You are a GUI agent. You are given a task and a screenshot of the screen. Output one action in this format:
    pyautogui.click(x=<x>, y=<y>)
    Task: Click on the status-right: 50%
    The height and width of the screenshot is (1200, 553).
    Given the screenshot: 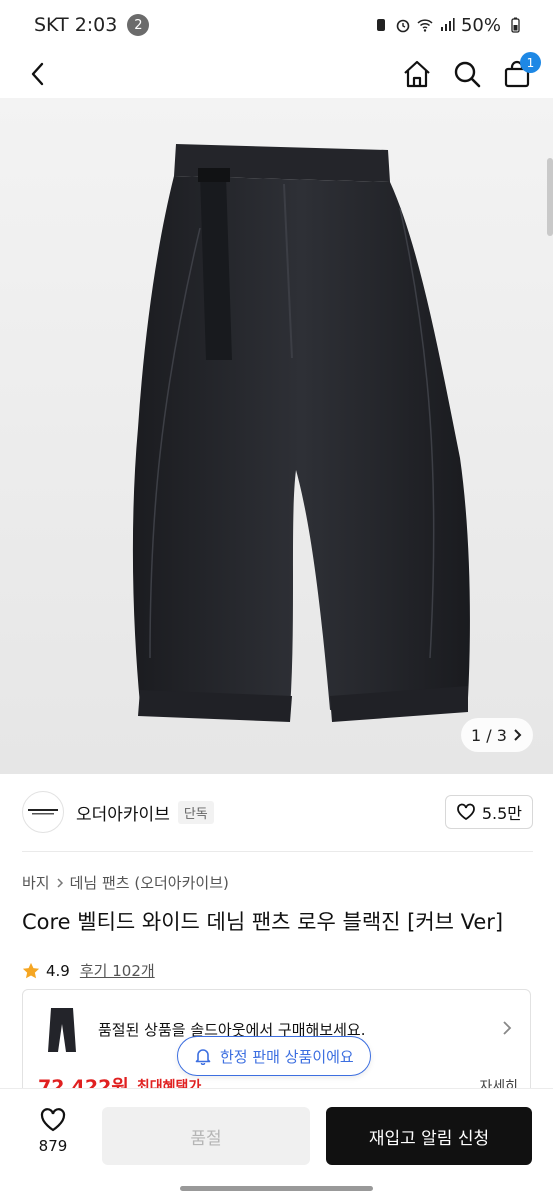 What is the action you would take?
    pyautogui.click(x=448, y=25)
    